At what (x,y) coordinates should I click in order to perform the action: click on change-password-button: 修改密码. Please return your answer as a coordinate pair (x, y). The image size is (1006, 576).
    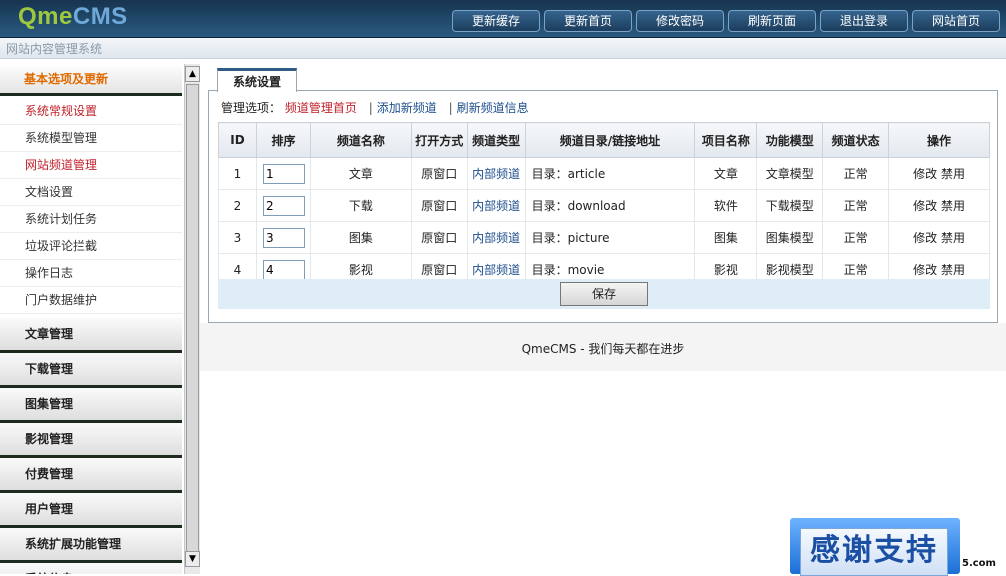
    Looking at the image, I should click on (680, 21).